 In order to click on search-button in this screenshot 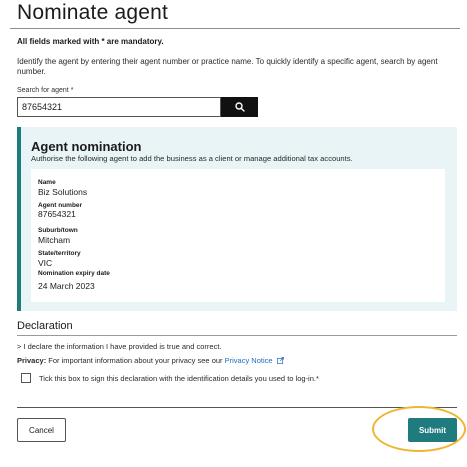, I will do `click(239, 107)`.